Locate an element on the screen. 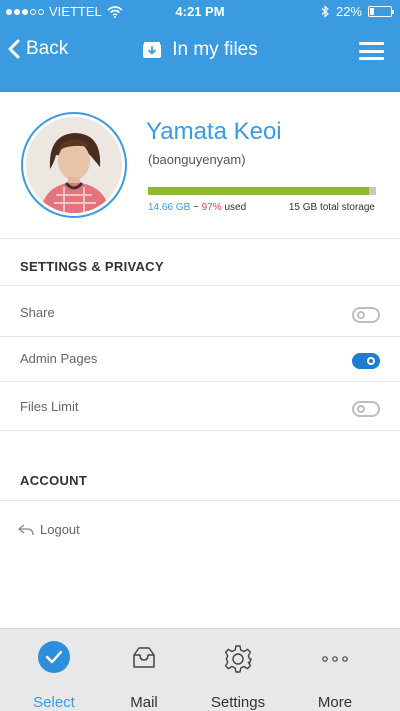 The image size is (400, 711). share-toggle is located at coordinates (366, 315).